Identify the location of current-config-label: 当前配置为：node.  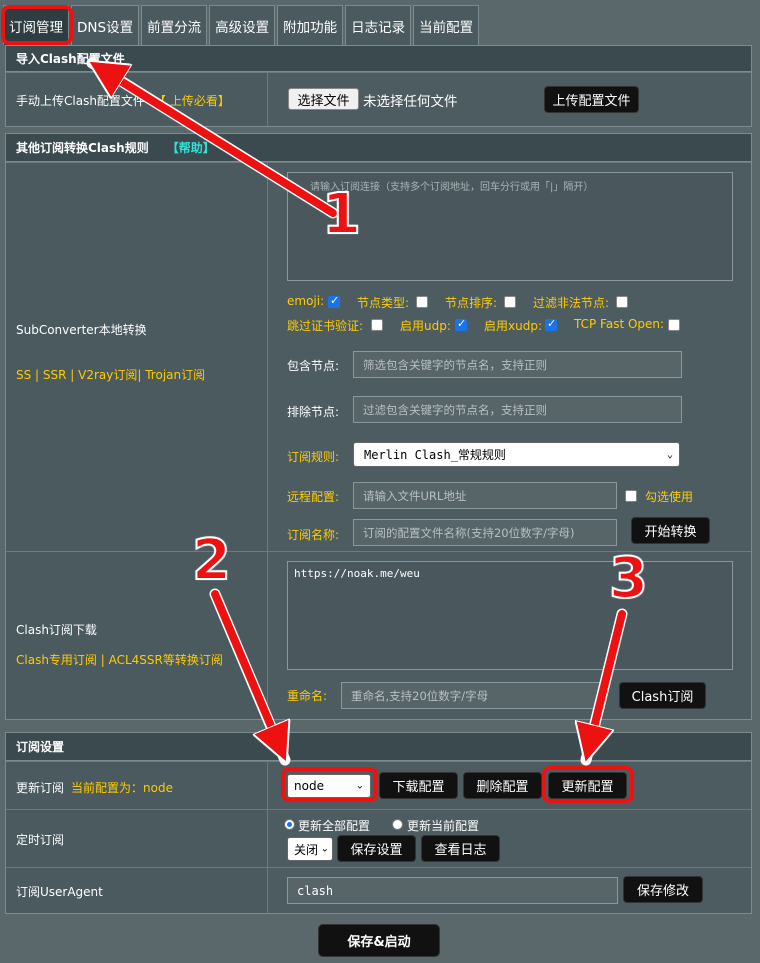
(122, 788).